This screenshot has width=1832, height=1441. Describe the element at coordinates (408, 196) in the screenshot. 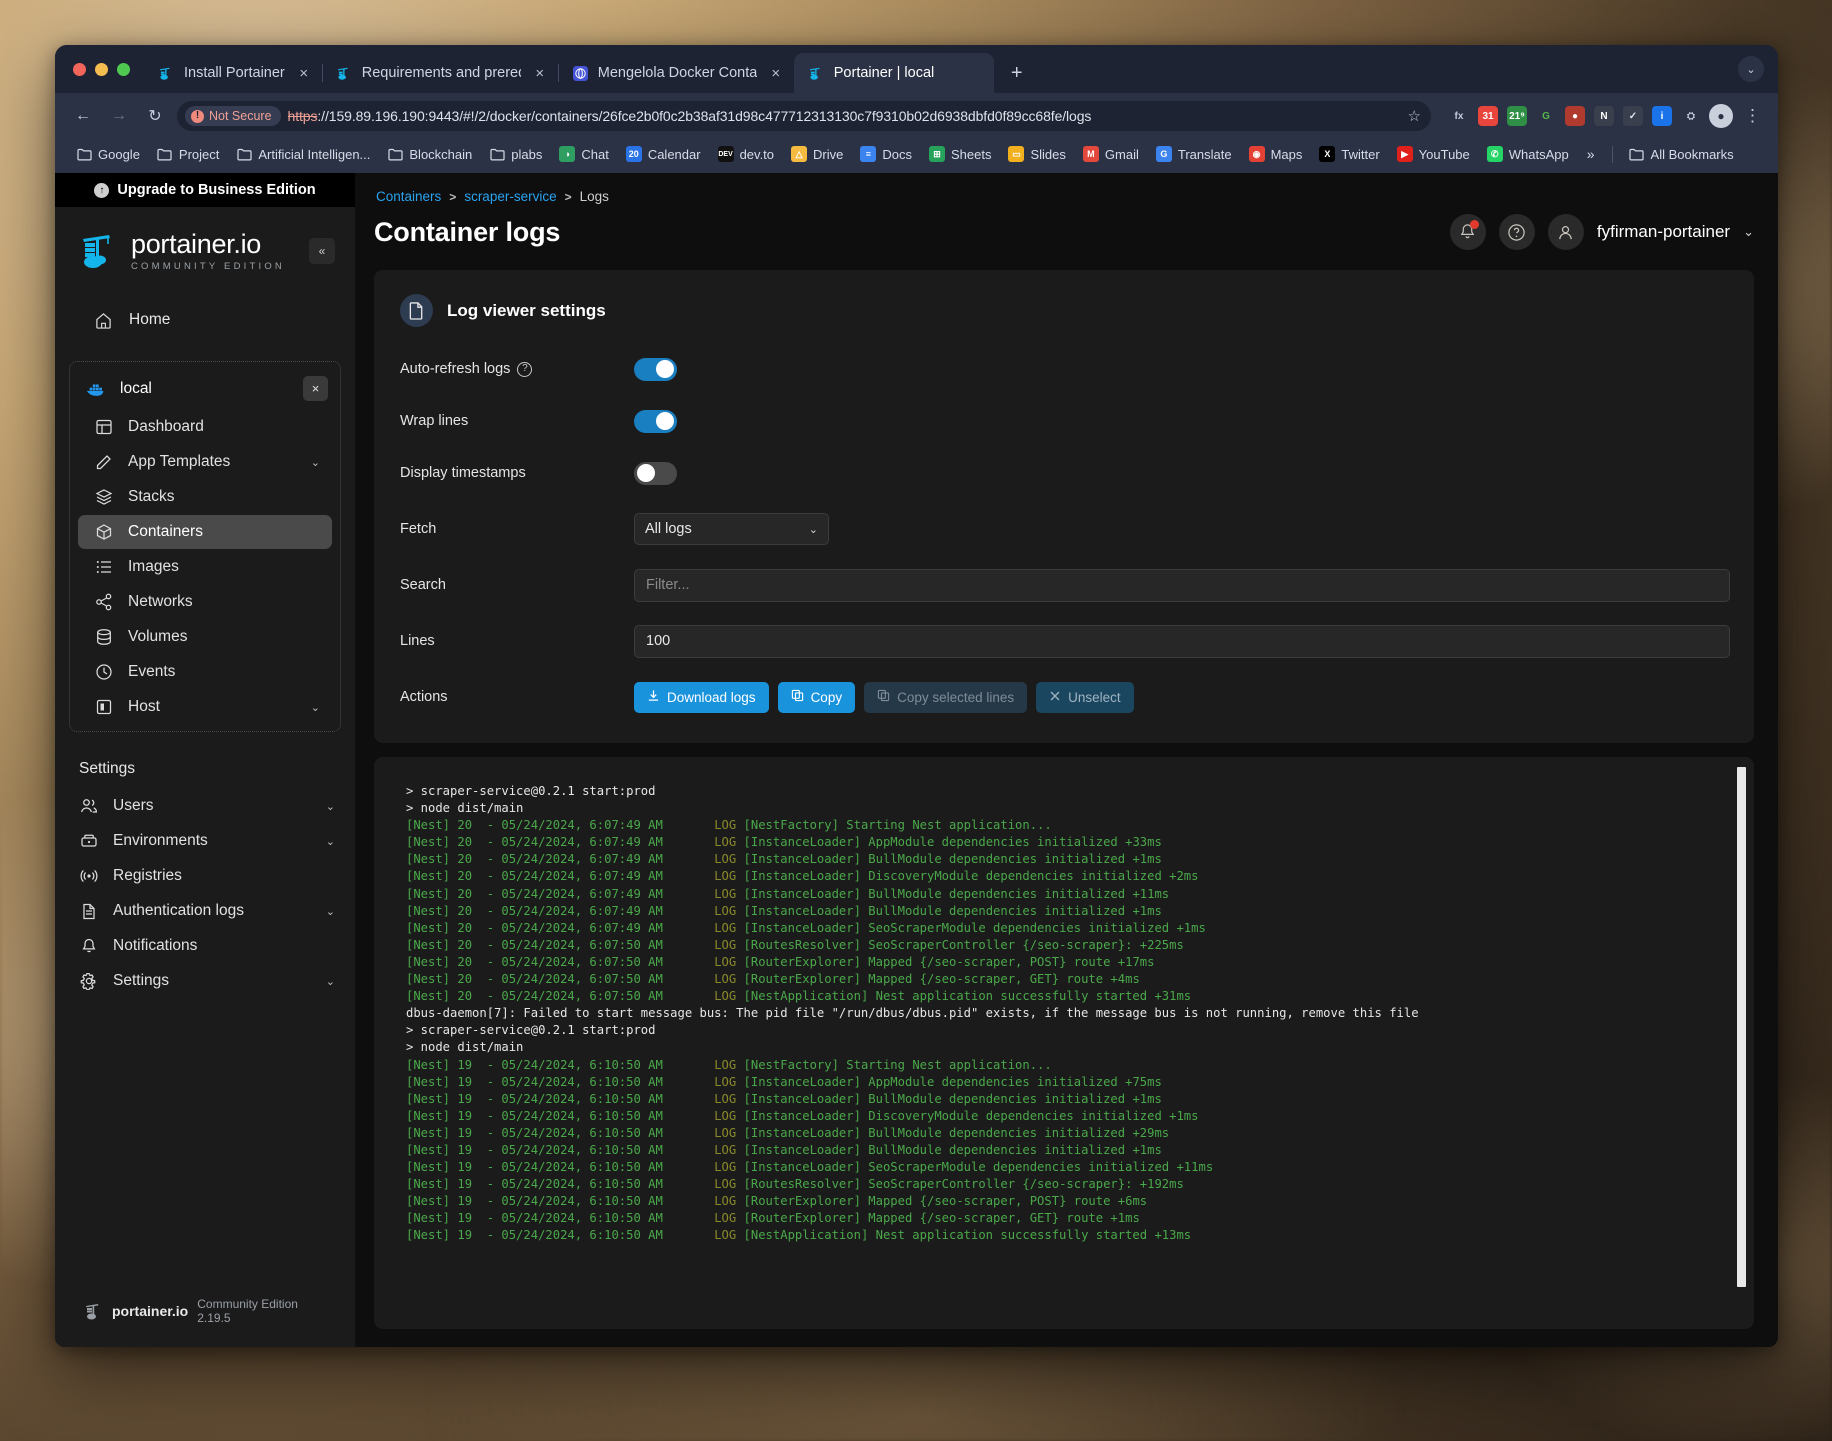

I see `breadcrumb-item-0: Containers` at that location.